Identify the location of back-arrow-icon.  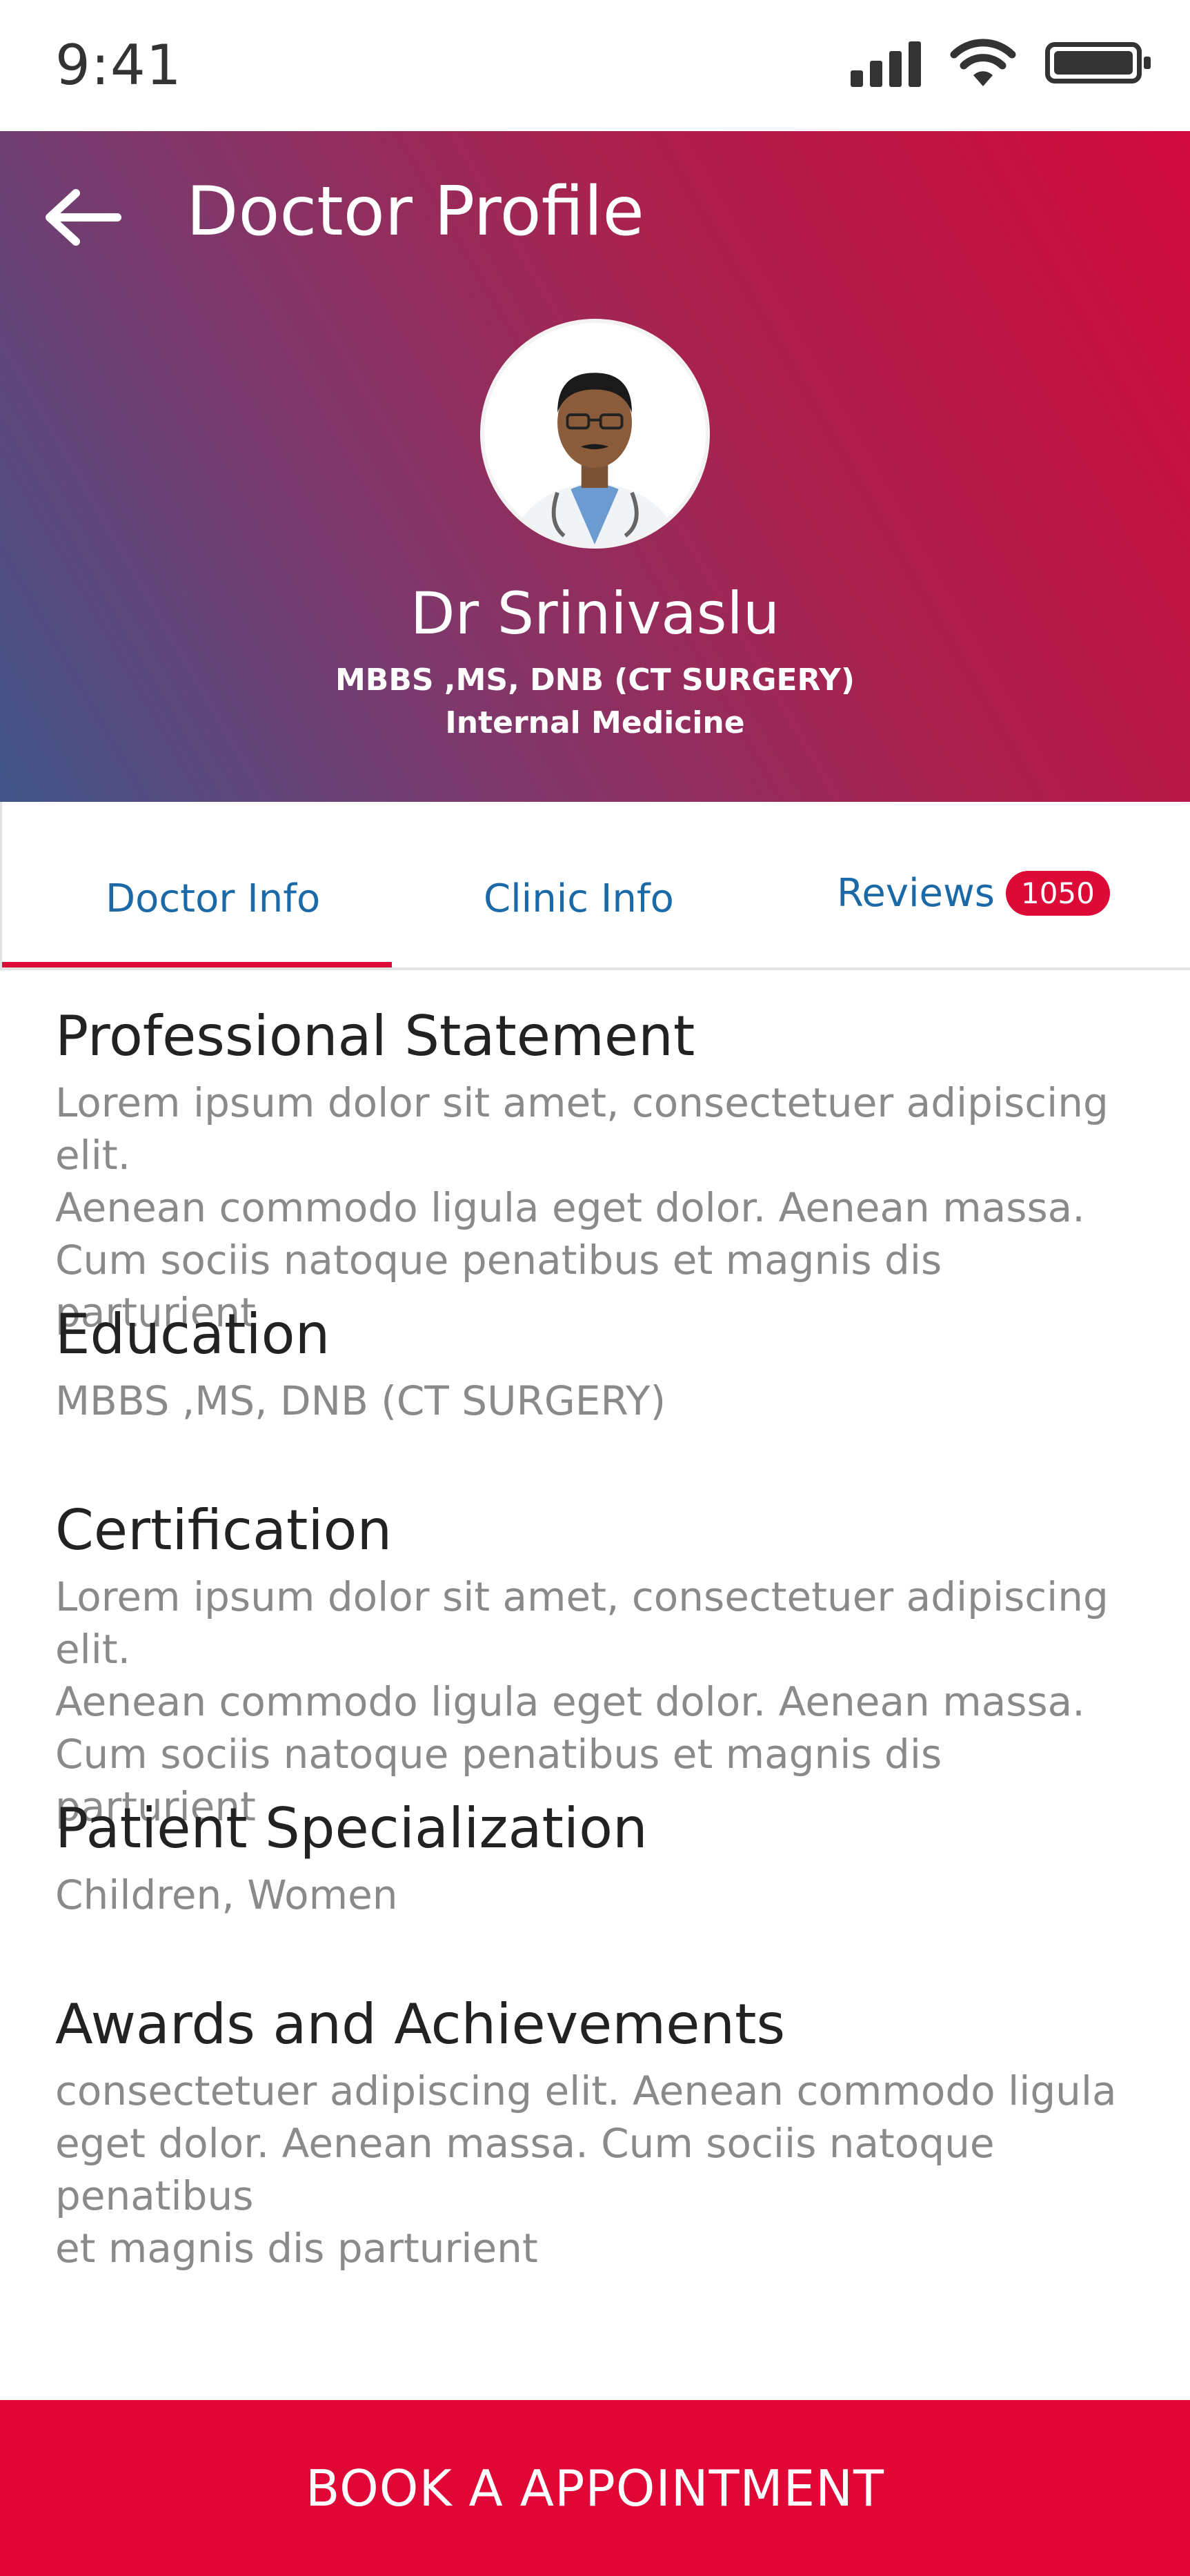
(83, 217).